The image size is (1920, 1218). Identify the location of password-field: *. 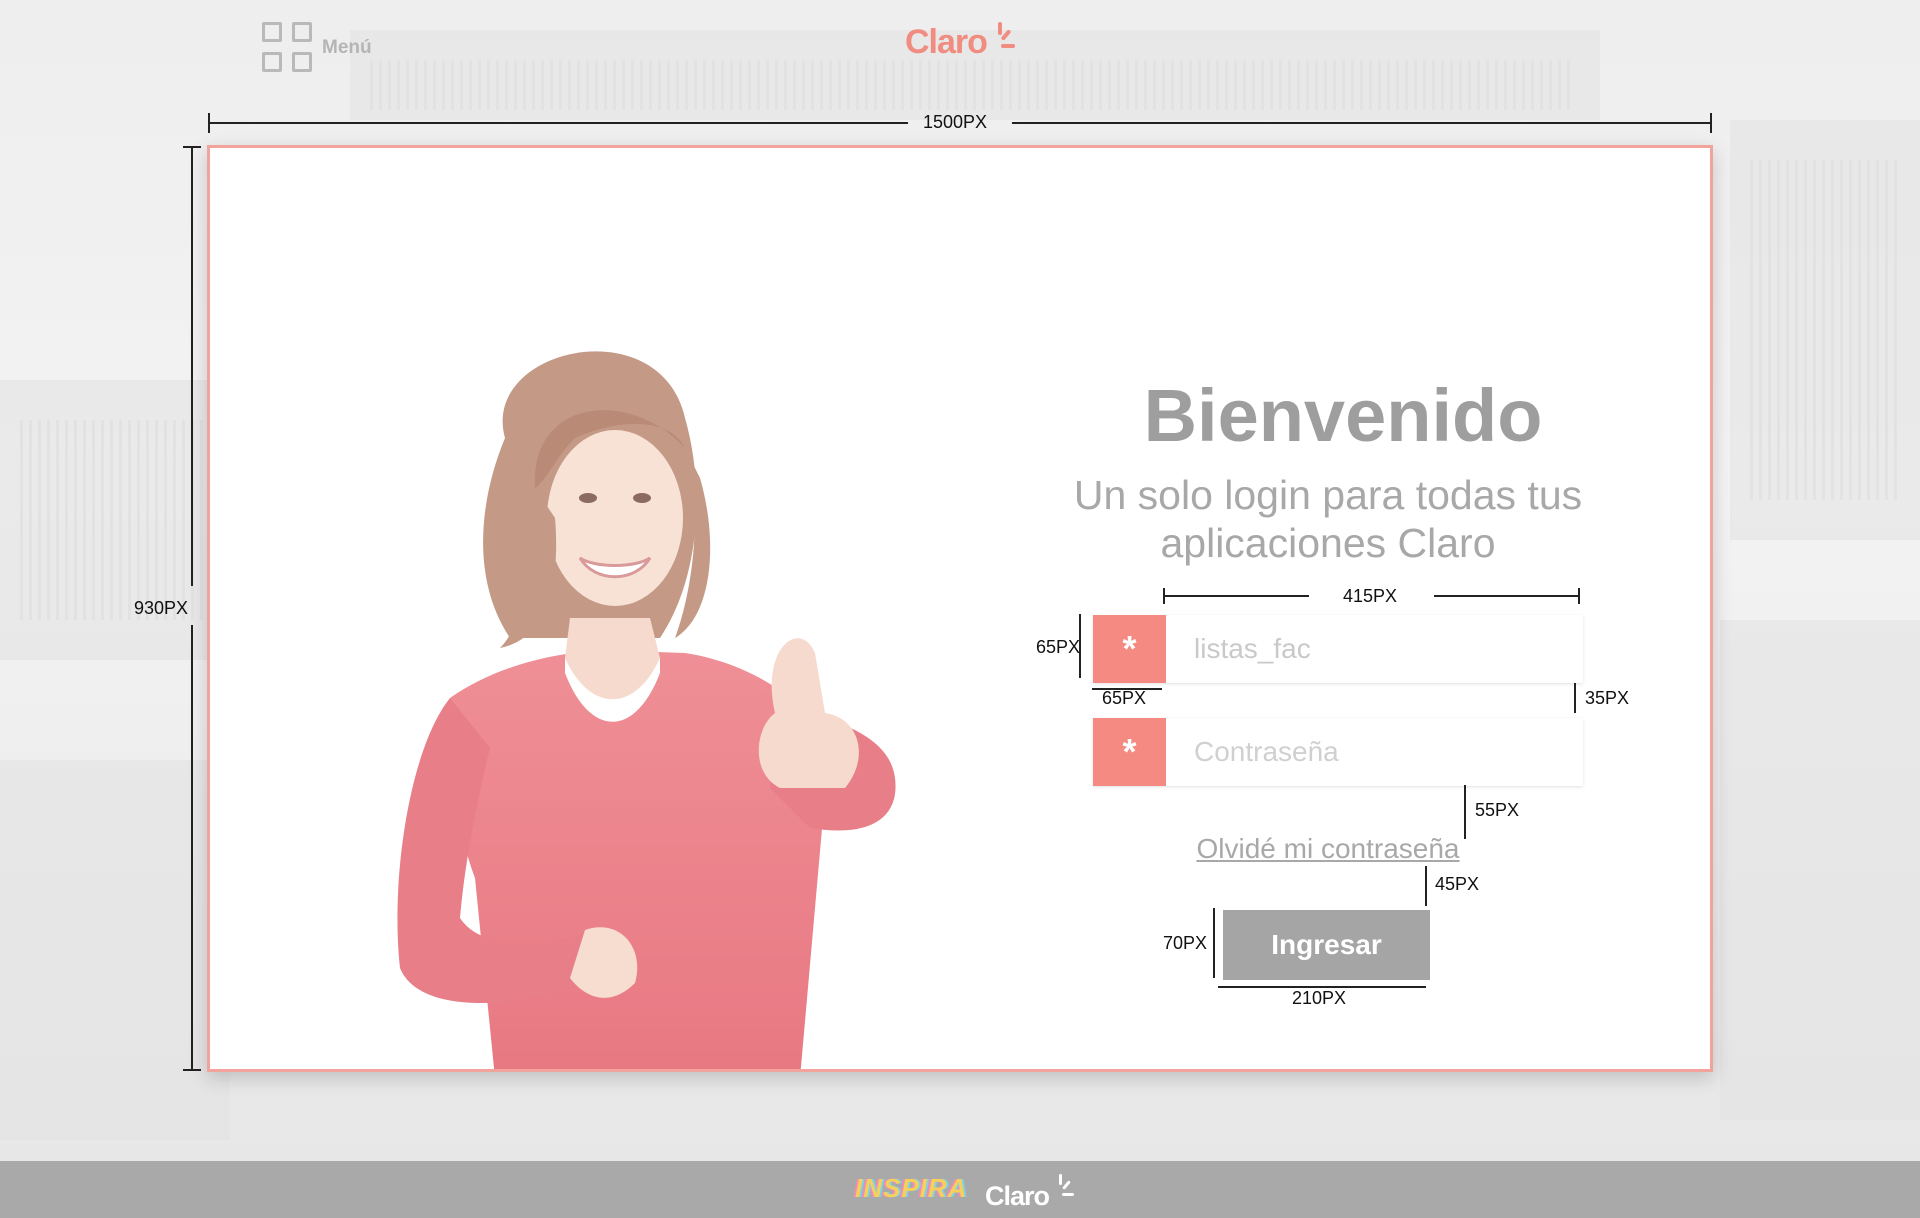
(1338, 752).